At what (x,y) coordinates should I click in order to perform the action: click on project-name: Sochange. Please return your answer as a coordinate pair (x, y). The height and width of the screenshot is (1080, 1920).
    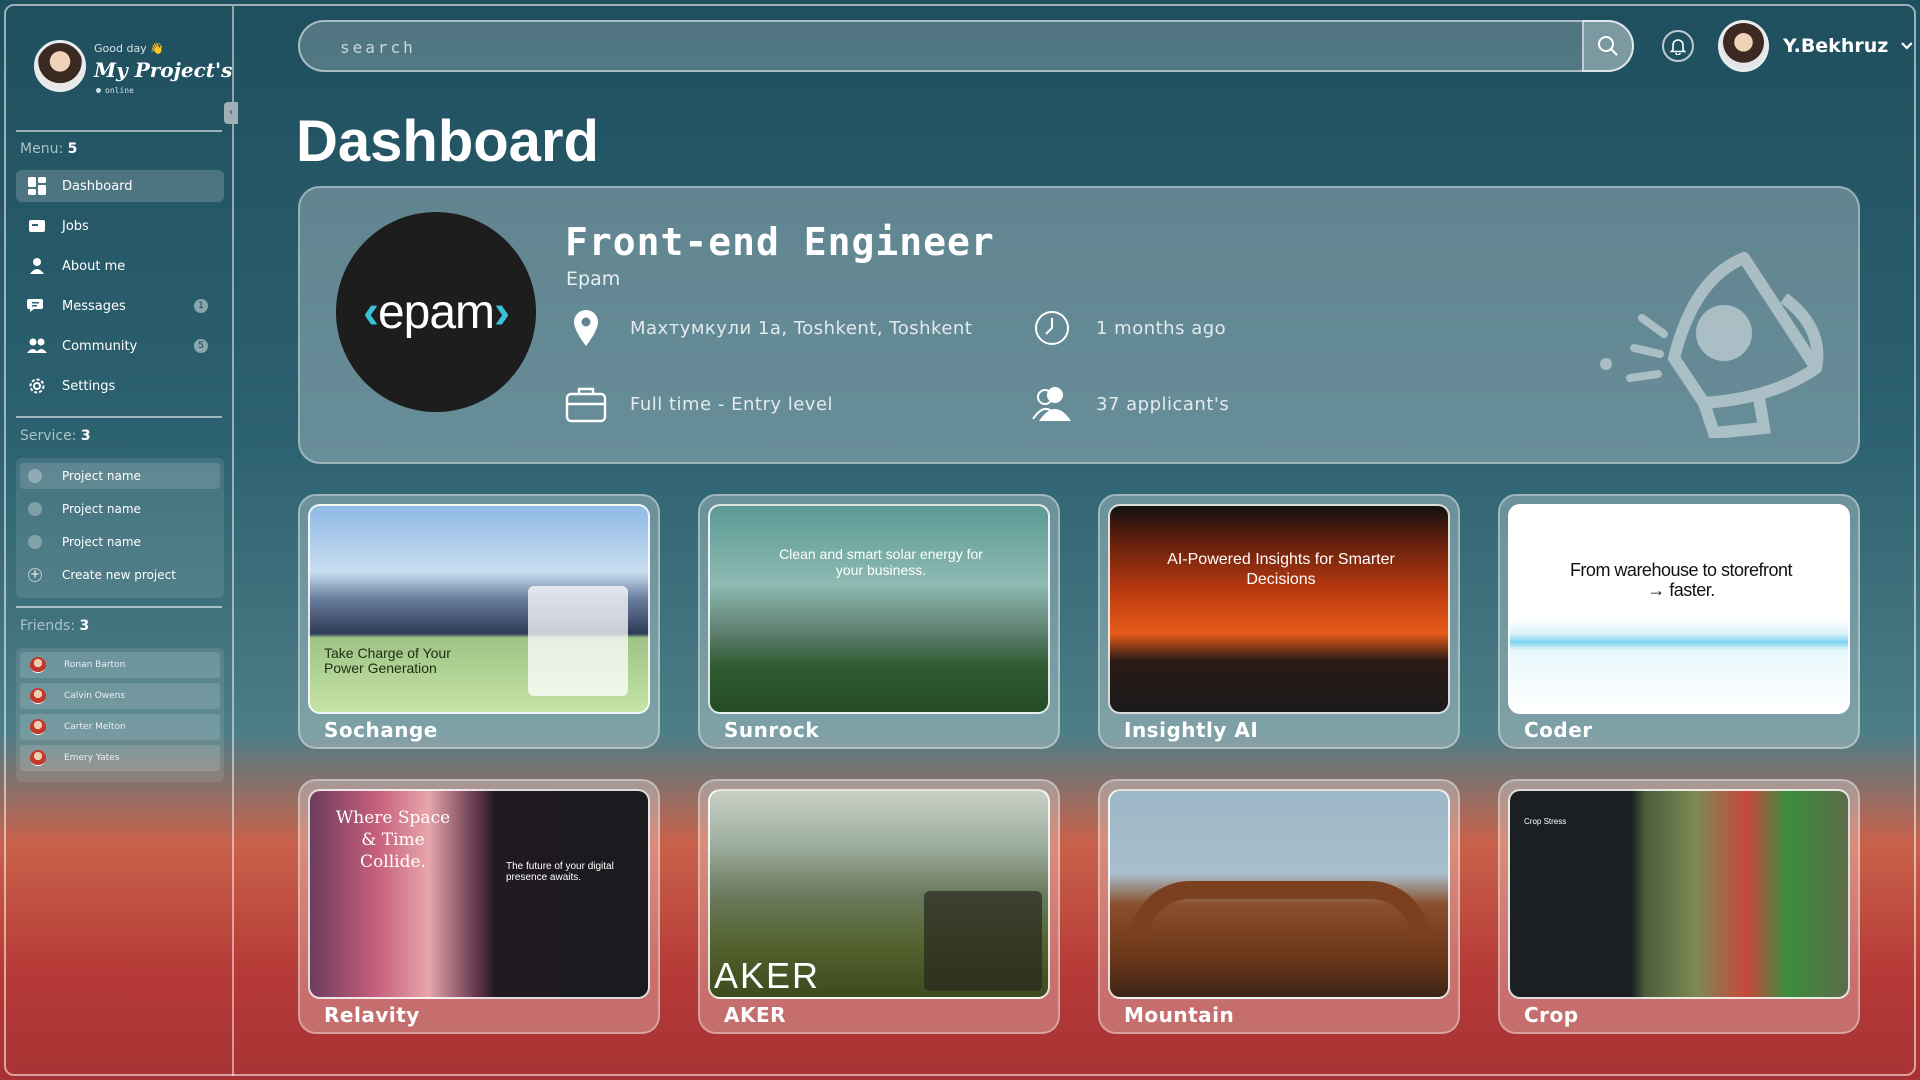
    Looking at the image, I should click on (381, 730).